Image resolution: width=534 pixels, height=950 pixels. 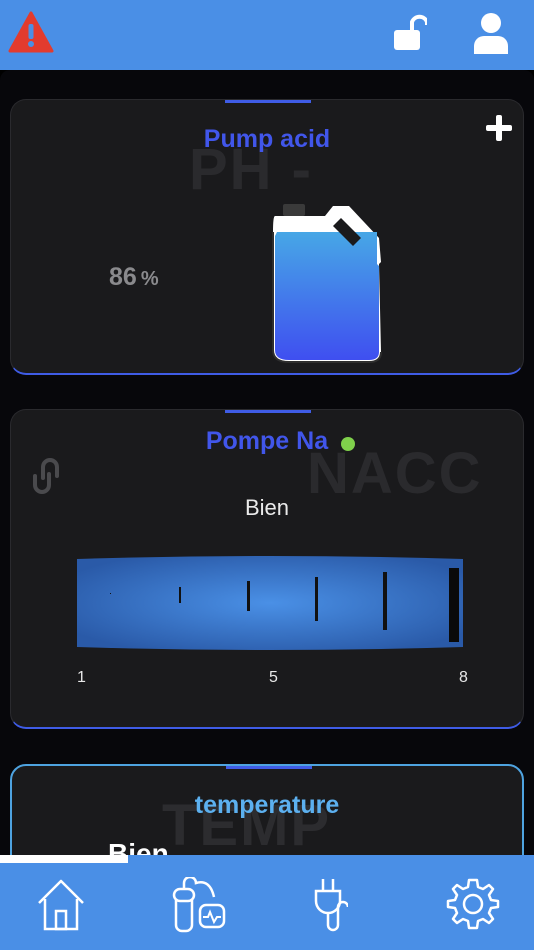 I want to click on plug-icon, so click(x=331, y=905).